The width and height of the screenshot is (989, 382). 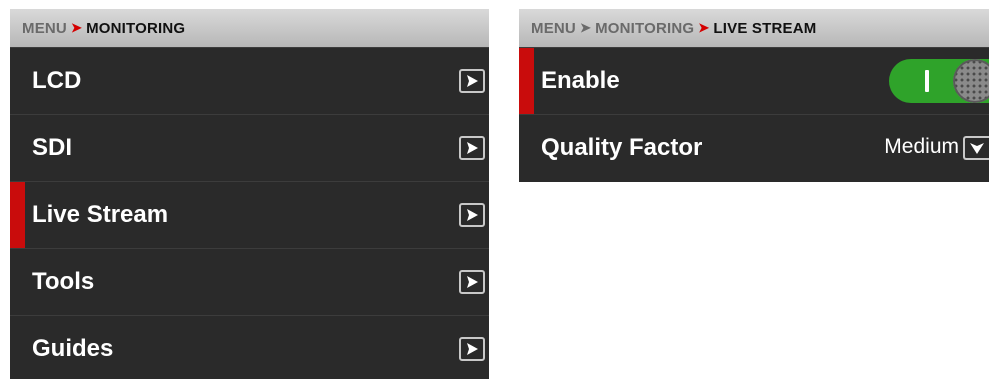 I want to click on setting-enable: Enable, so click(x=754, y=80).